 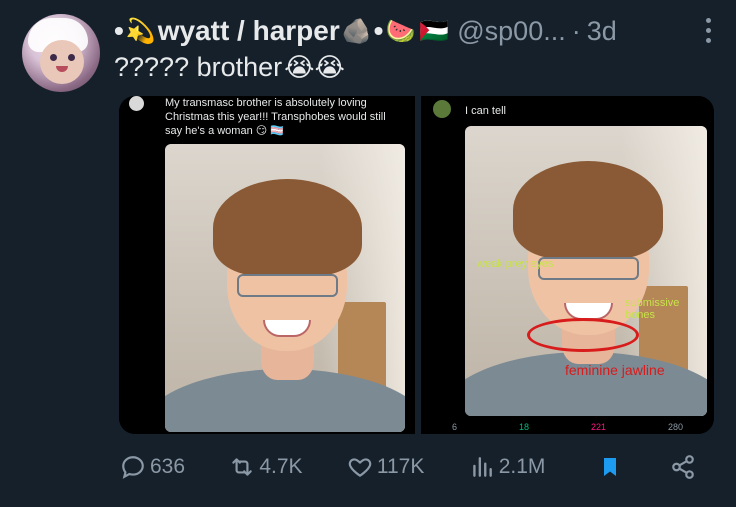 I want to click on display-name-text: wyatt / harper, so click(x=248, y=30).